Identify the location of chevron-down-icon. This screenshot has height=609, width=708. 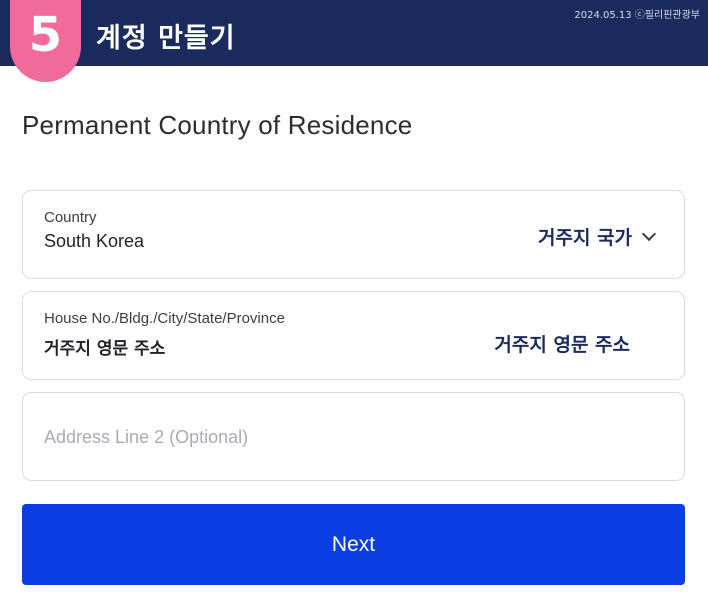
(649, 234).